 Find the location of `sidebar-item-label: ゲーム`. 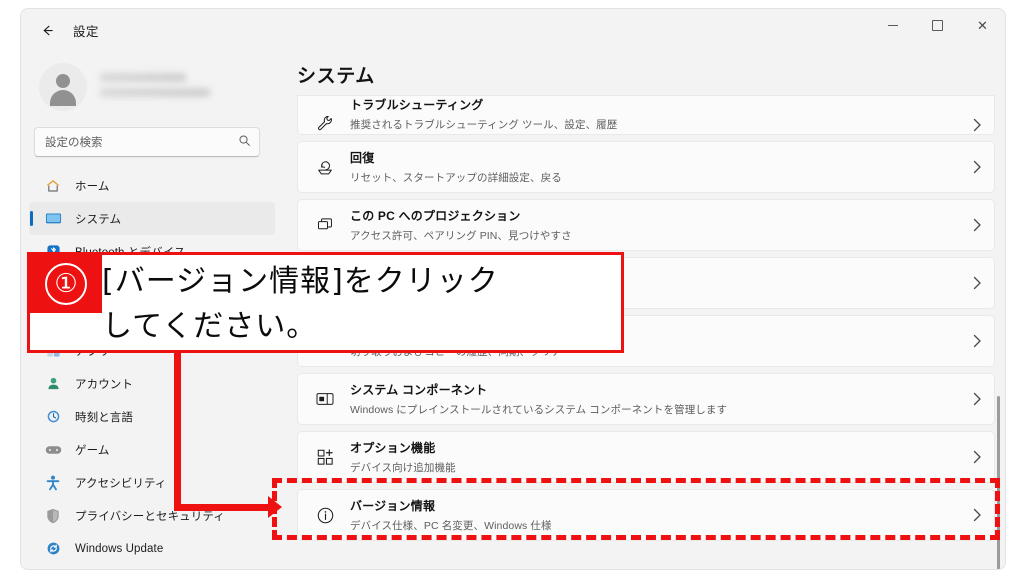

sidebar-item-label: ゲーム is located at coordinates (92, 450).